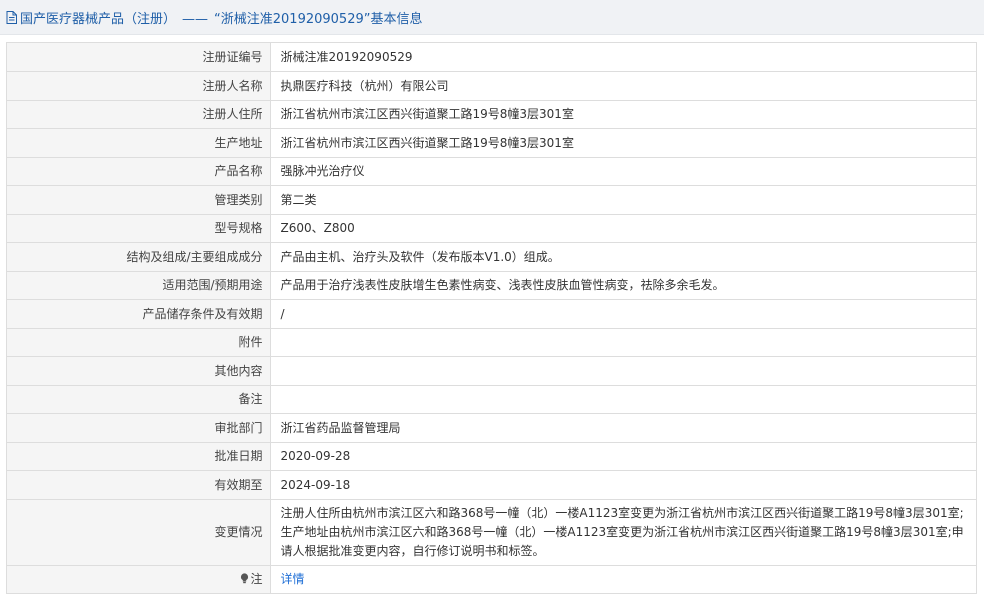 Image resolution: width=984 pixels, height=604 pixels. I want to click on field-label: 产品名称, so click(139, 171).